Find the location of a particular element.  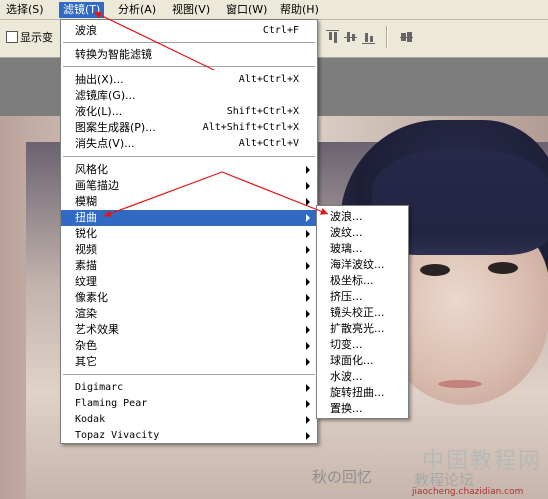

menu-item-last-filter: 波浪 Ctrl+F is located at coordinates (189, 31).